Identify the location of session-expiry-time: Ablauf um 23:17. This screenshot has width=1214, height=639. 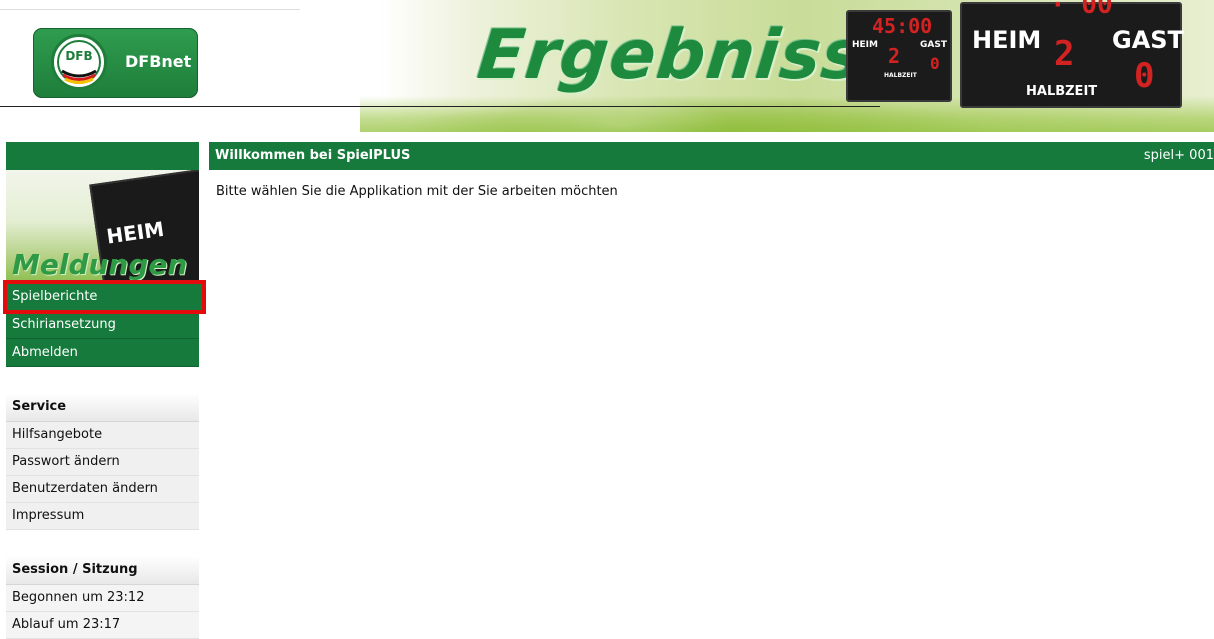
(102, 625).